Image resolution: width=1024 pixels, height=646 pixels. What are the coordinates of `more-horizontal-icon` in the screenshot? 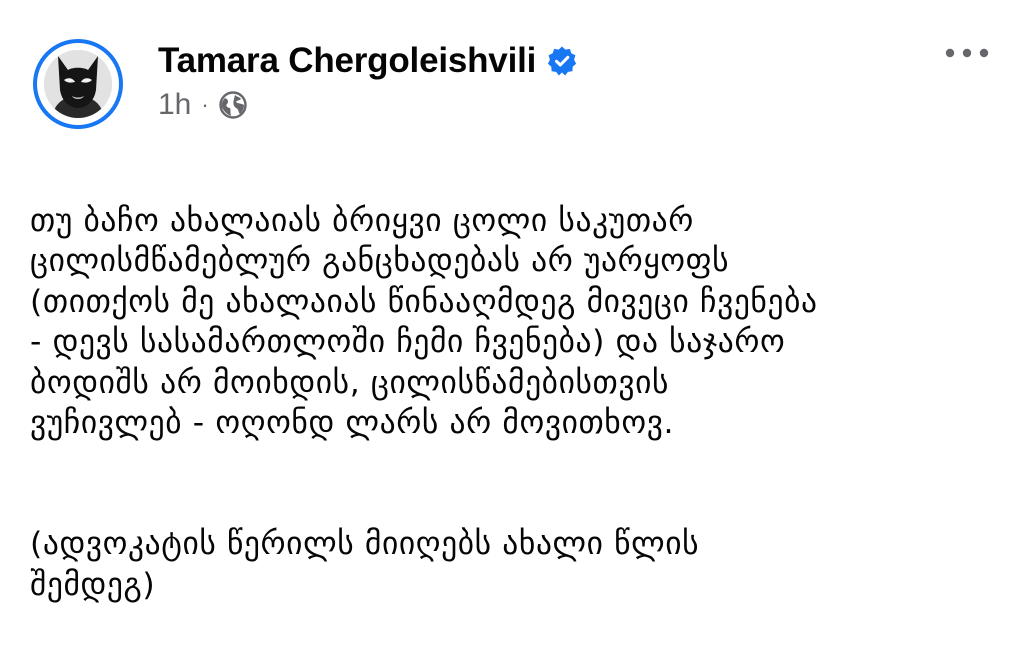 It's located at (967, 53).